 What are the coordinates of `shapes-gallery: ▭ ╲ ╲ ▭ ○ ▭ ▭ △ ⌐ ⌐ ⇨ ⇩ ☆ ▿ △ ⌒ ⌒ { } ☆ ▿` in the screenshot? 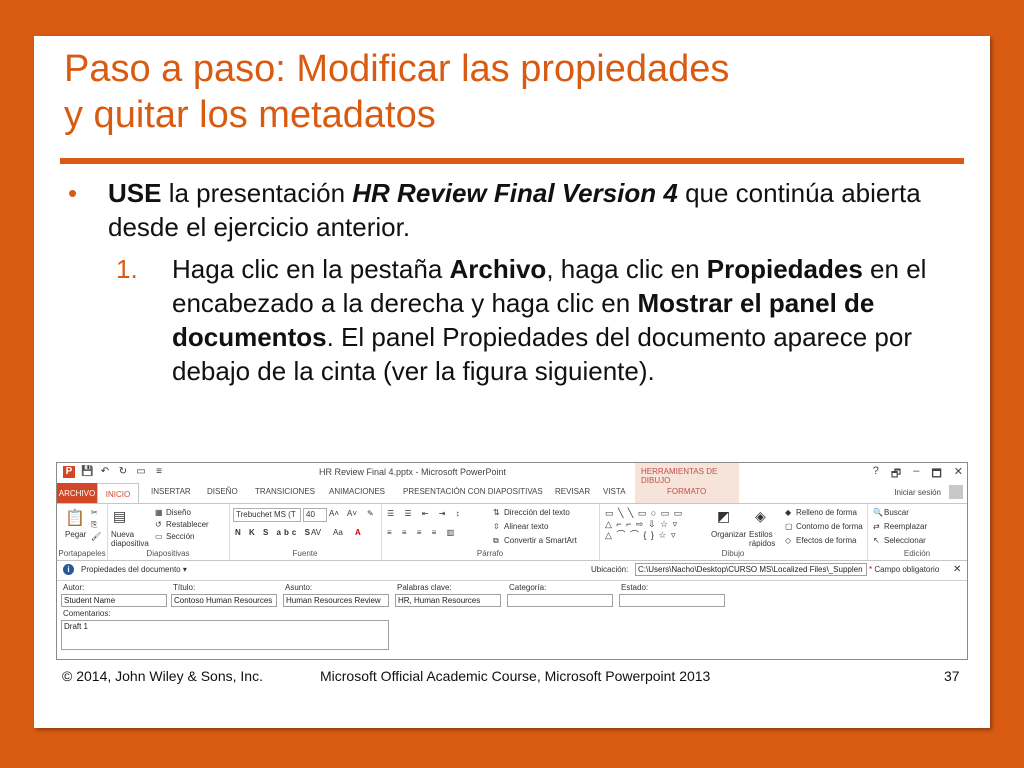 It's located at (644, 524).